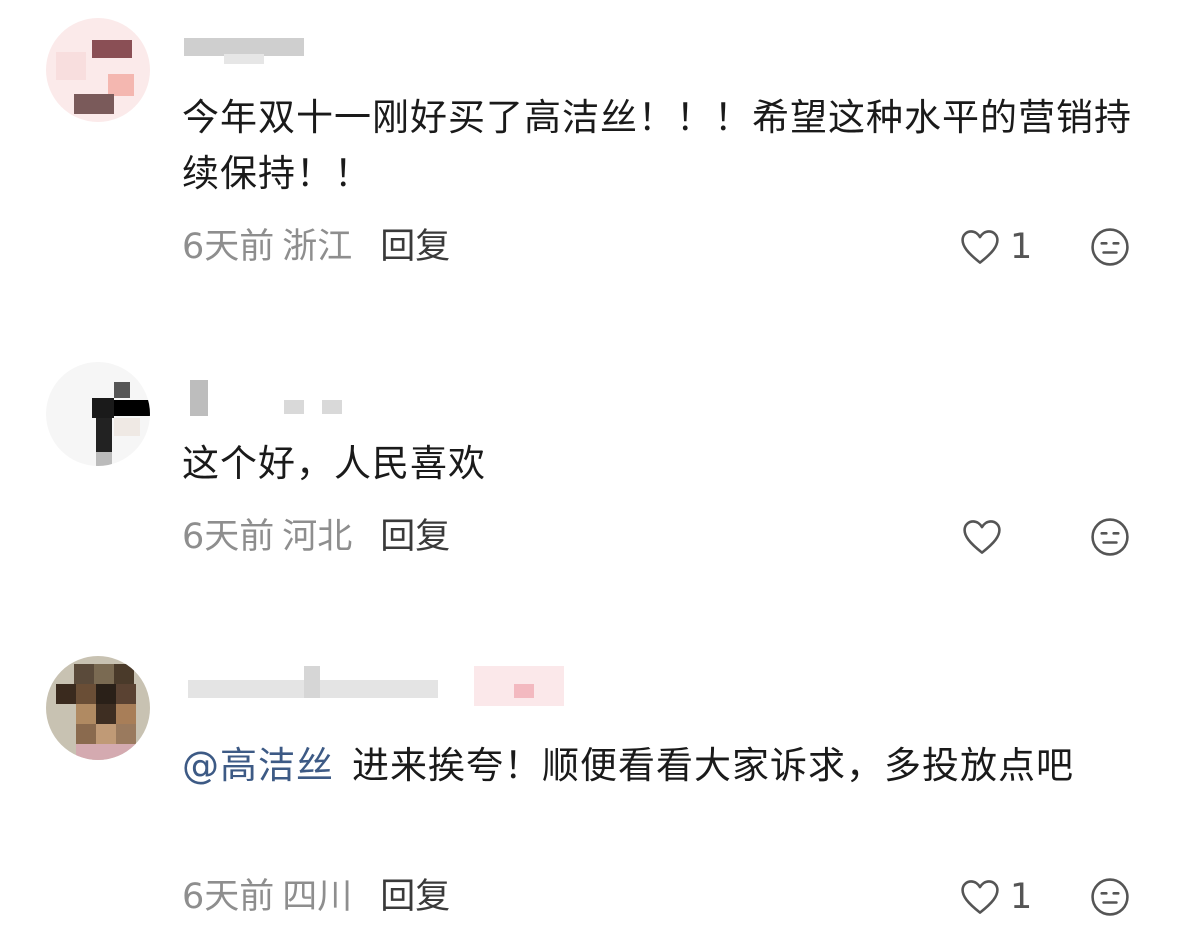  I want to click on comment-body: 进来挨夸！顺便看看大家诉求，多投放点吧, so click(713, 765).